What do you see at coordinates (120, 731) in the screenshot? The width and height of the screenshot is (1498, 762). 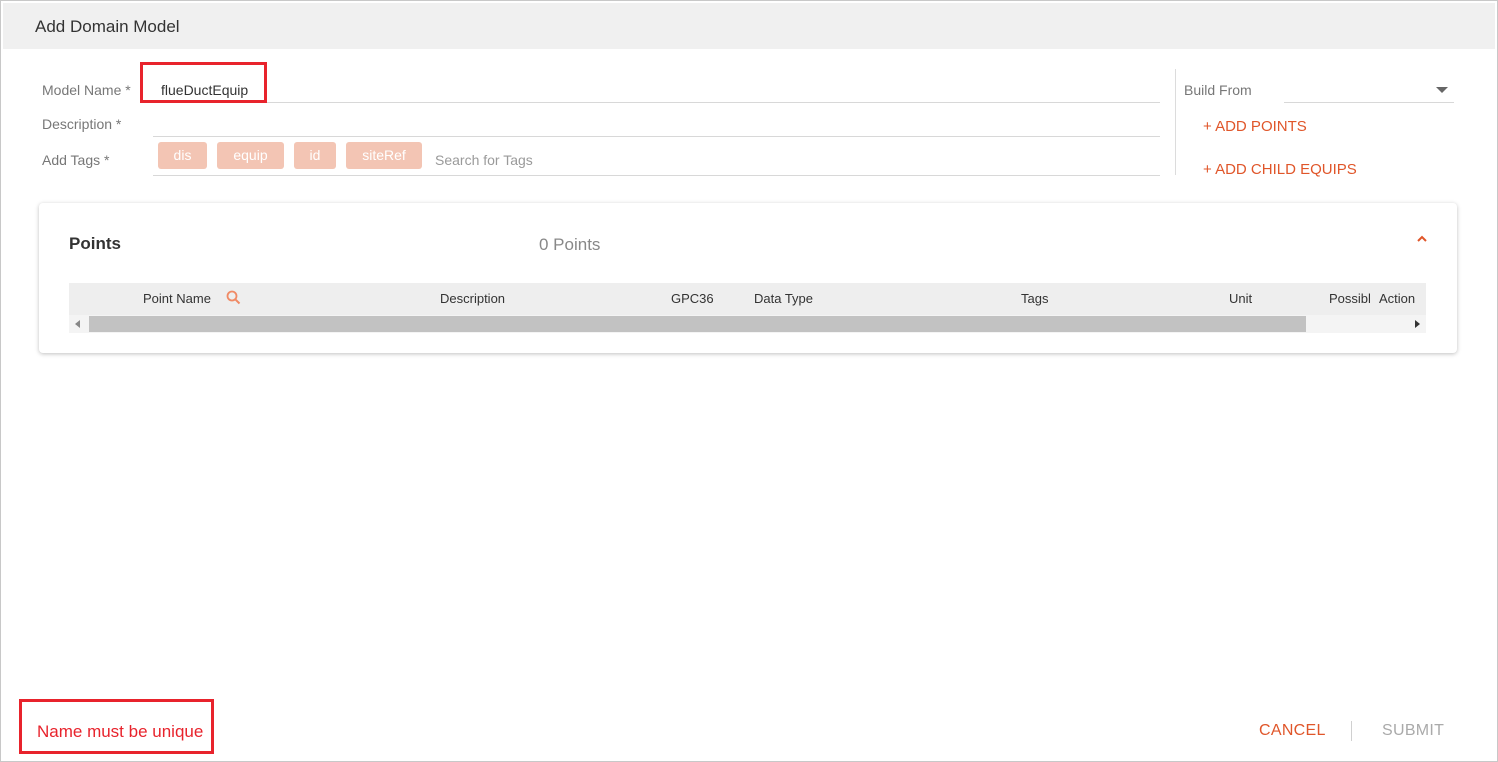 I see `error-message: Name must be unique` at bounding box center [120, 731].